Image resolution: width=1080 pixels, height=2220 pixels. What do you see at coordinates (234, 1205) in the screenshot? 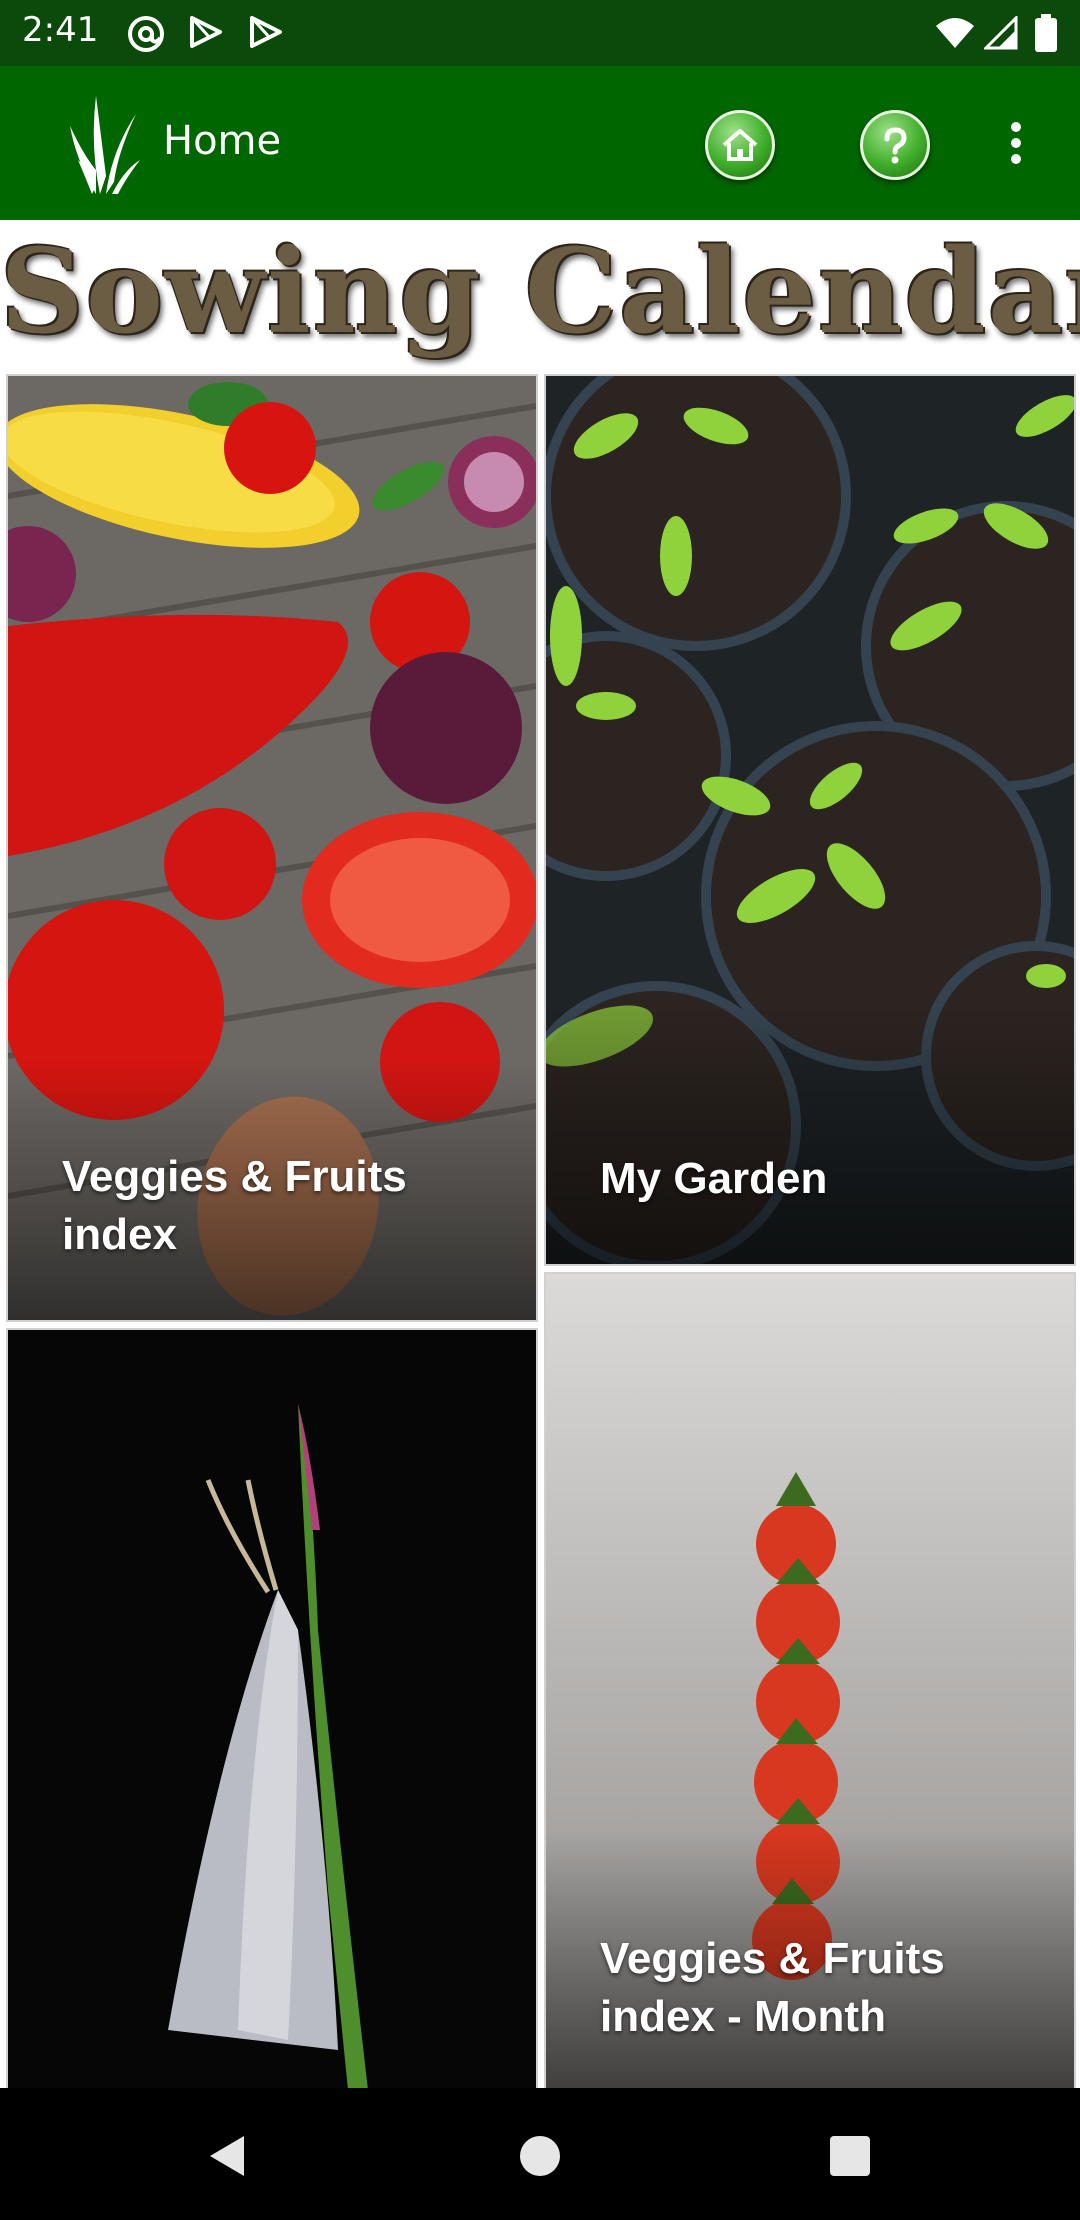
I see `tile-label: Veggies & Fruits index` at bounding box center [234, 1205].